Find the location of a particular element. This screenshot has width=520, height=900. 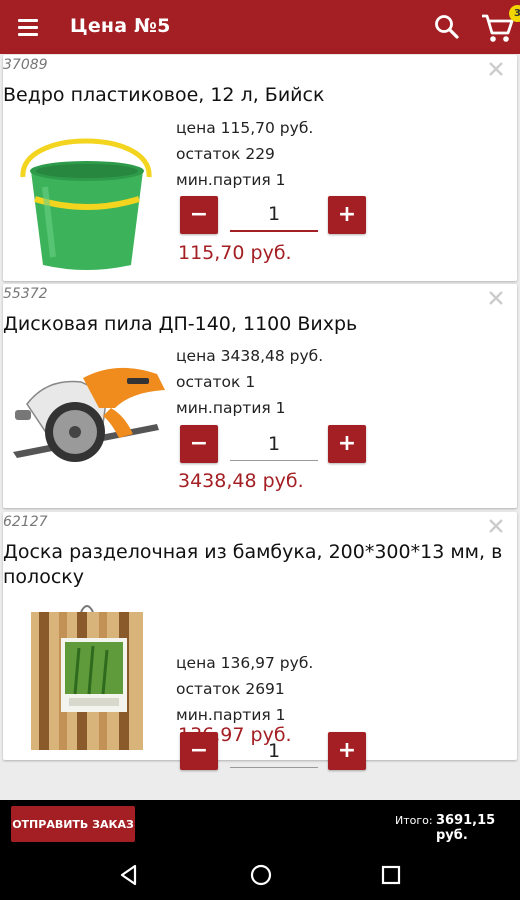

system-nav-bar is located at coordinates (260, 874).